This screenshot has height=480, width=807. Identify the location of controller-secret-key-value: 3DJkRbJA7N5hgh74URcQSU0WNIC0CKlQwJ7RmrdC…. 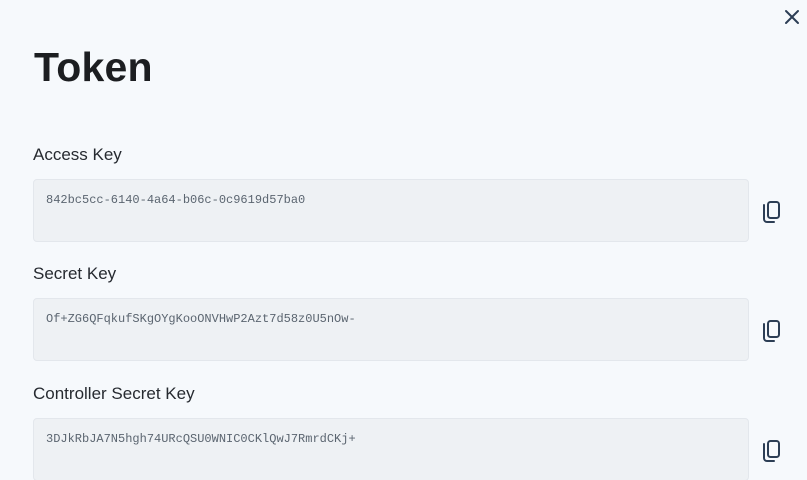
(391, 449).